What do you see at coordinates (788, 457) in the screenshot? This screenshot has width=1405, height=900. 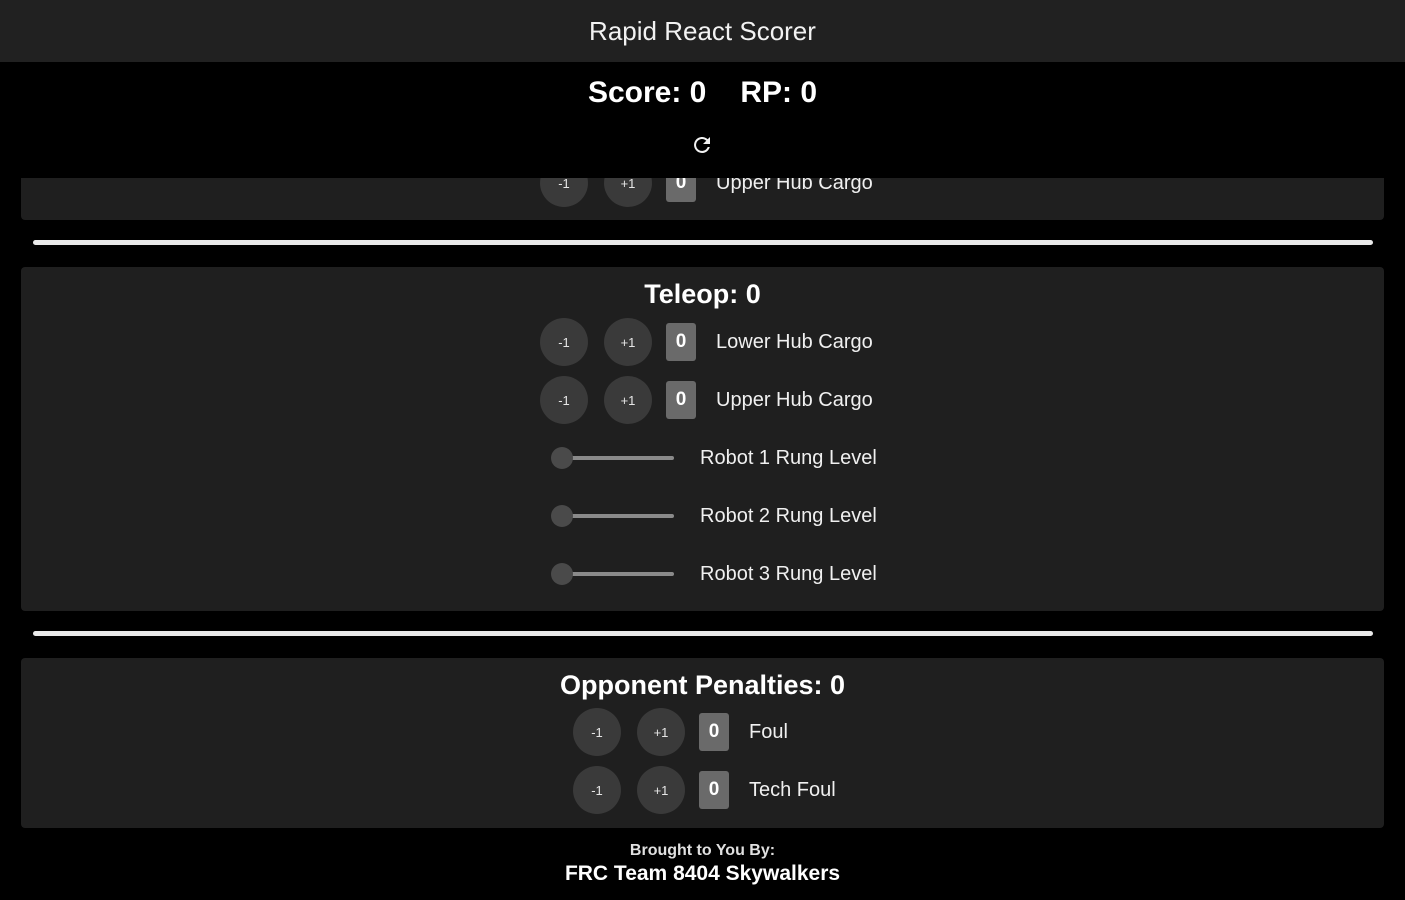 I see `slider-label: Robot 1 Rung Level` at bounding box center [788, 457].